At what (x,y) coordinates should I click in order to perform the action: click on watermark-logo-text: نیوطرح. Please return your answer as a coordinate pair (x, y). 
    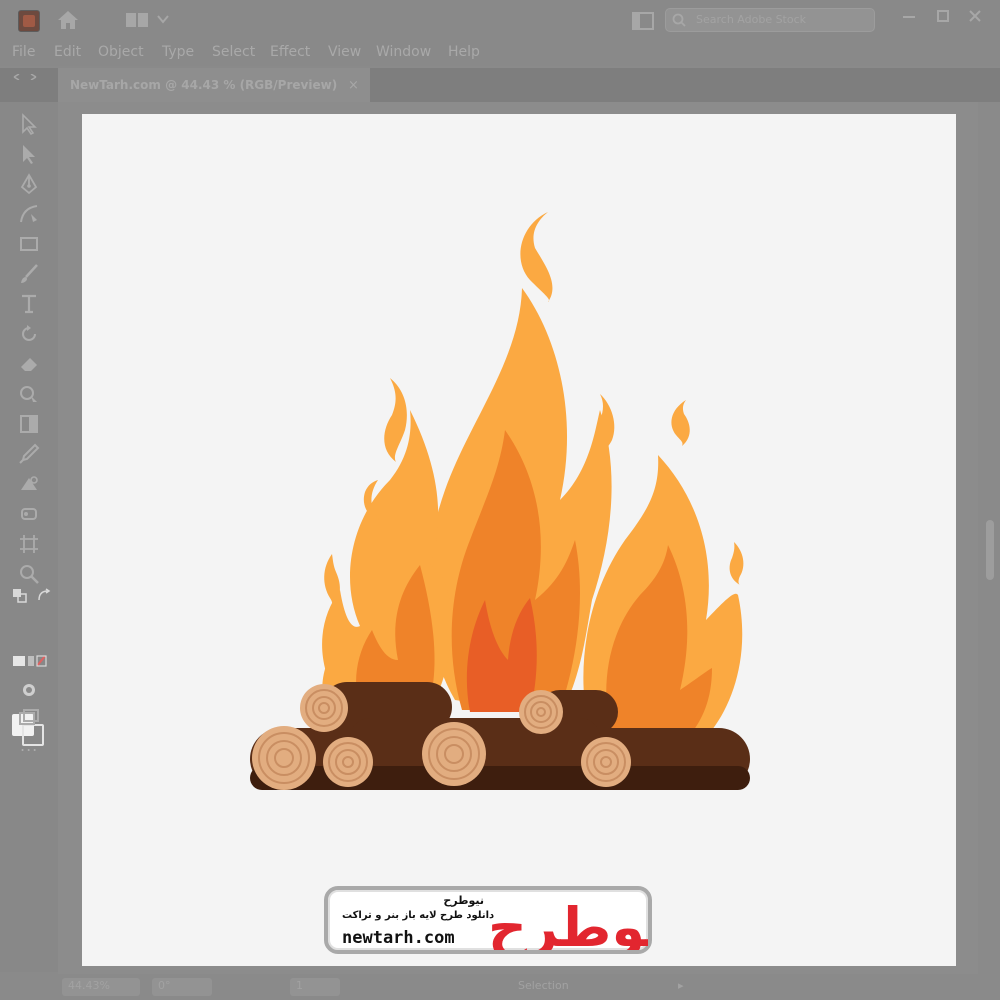
    Looking at the image, I should click on (568, 923).